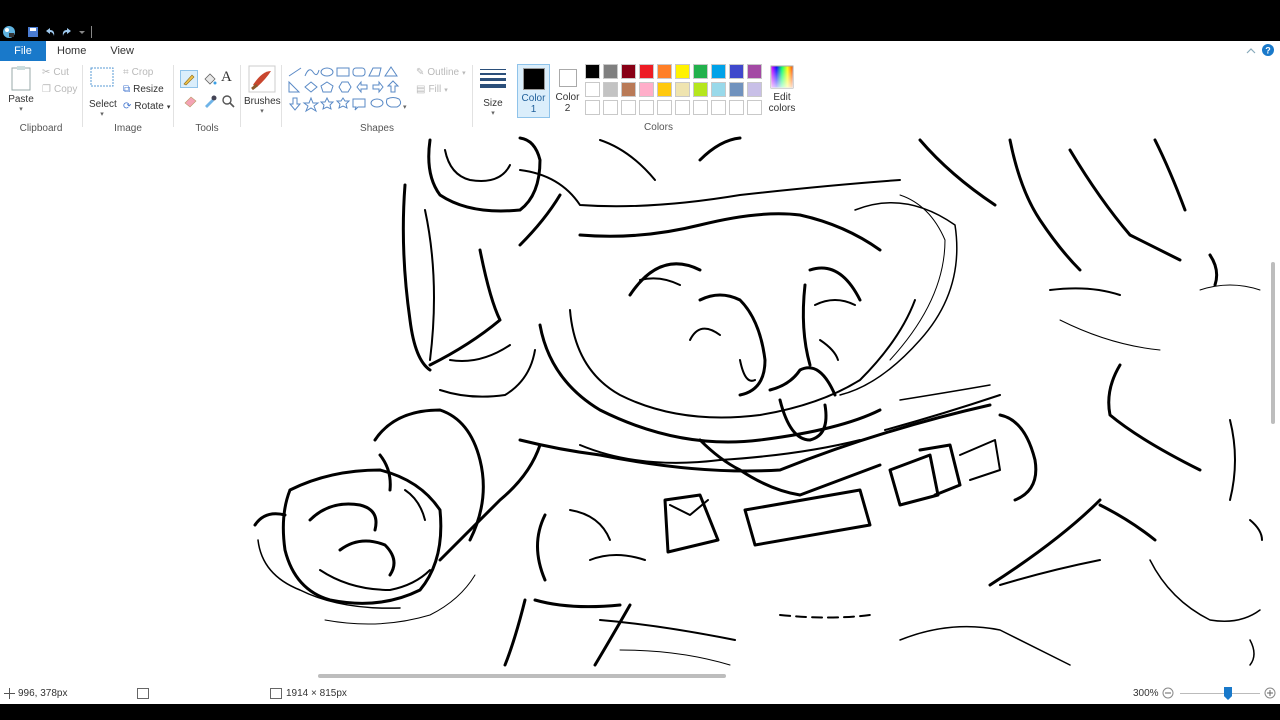 The height and width of the screenshot is (720, 1280). I want to click on pencil-tool, so click(189, 79).